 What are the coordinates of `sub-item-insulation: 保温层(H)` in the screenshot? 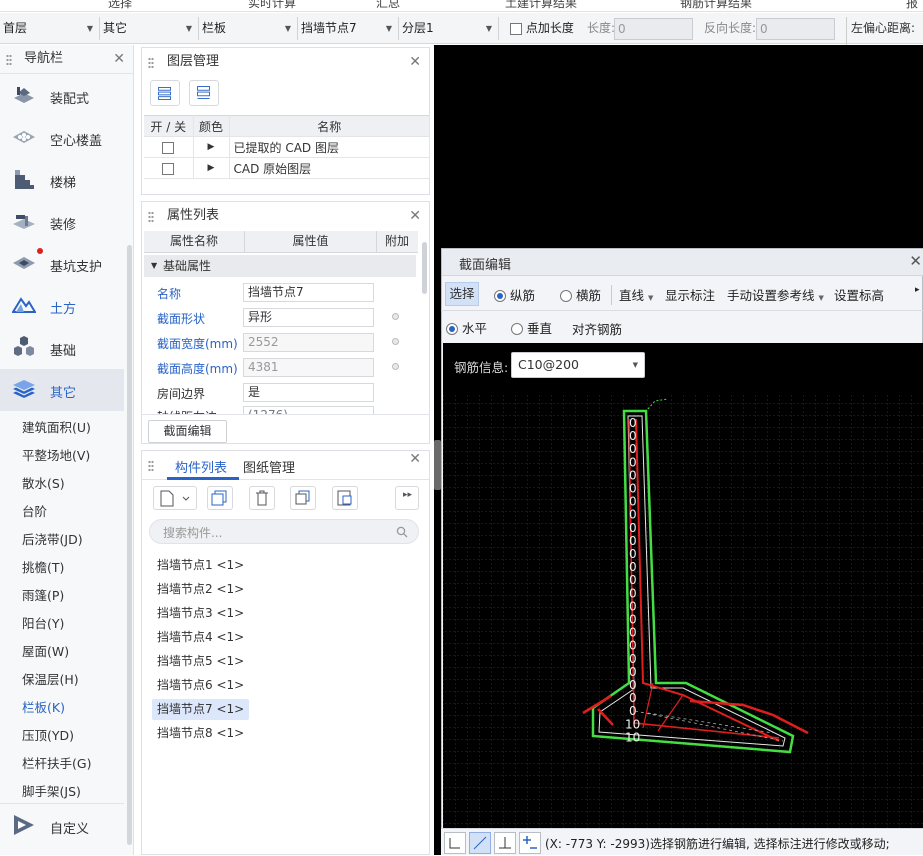 It's located at (50, 678).